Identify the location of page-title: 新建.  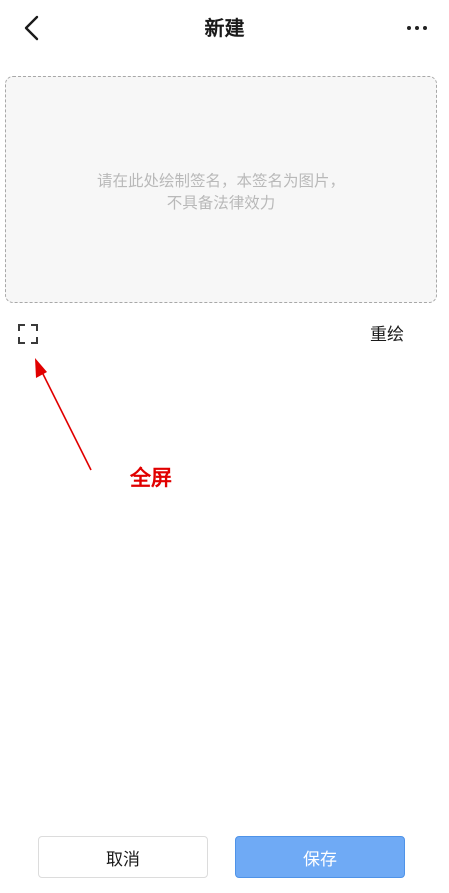
(224, 28).